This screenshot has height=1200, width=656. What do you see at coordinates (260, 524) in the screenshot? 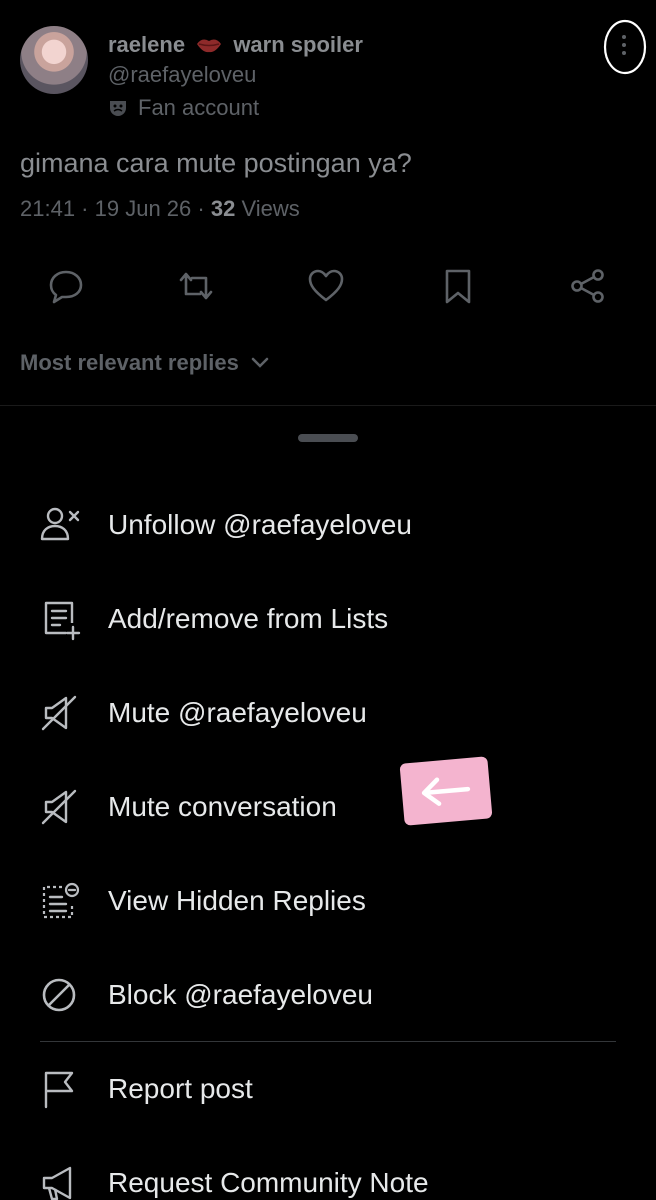
I see `menu-item-label: Unfollow @raefayeloveu` at bounding box center [260, 524].